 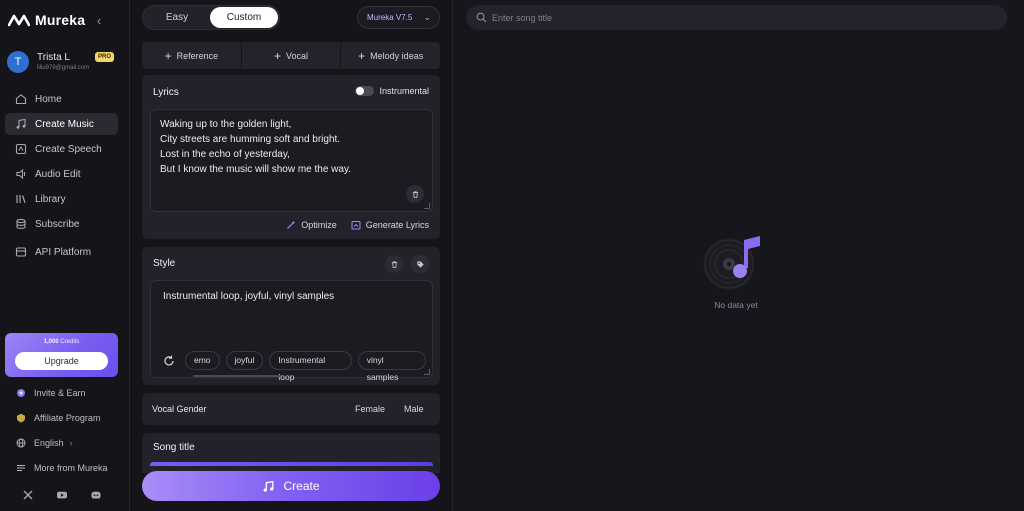 I want to click on nav-label: API Platform, so click(x=63, y=252).